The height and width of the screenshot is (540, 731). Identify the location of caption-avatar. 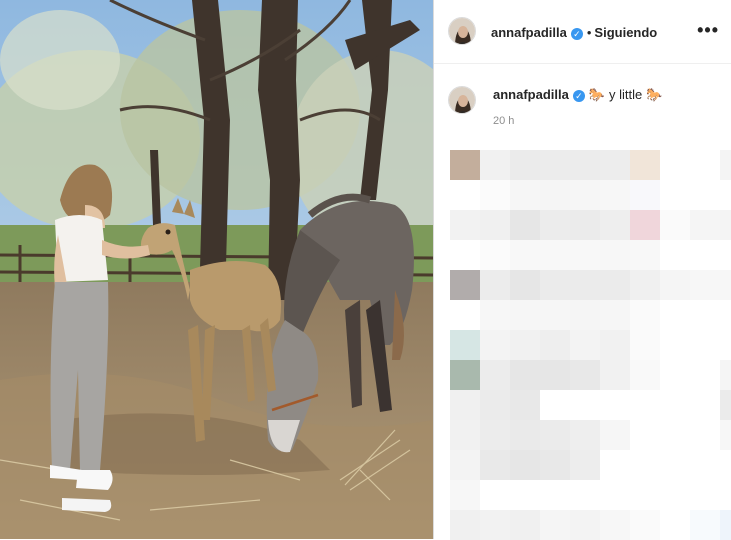
(462, 100).